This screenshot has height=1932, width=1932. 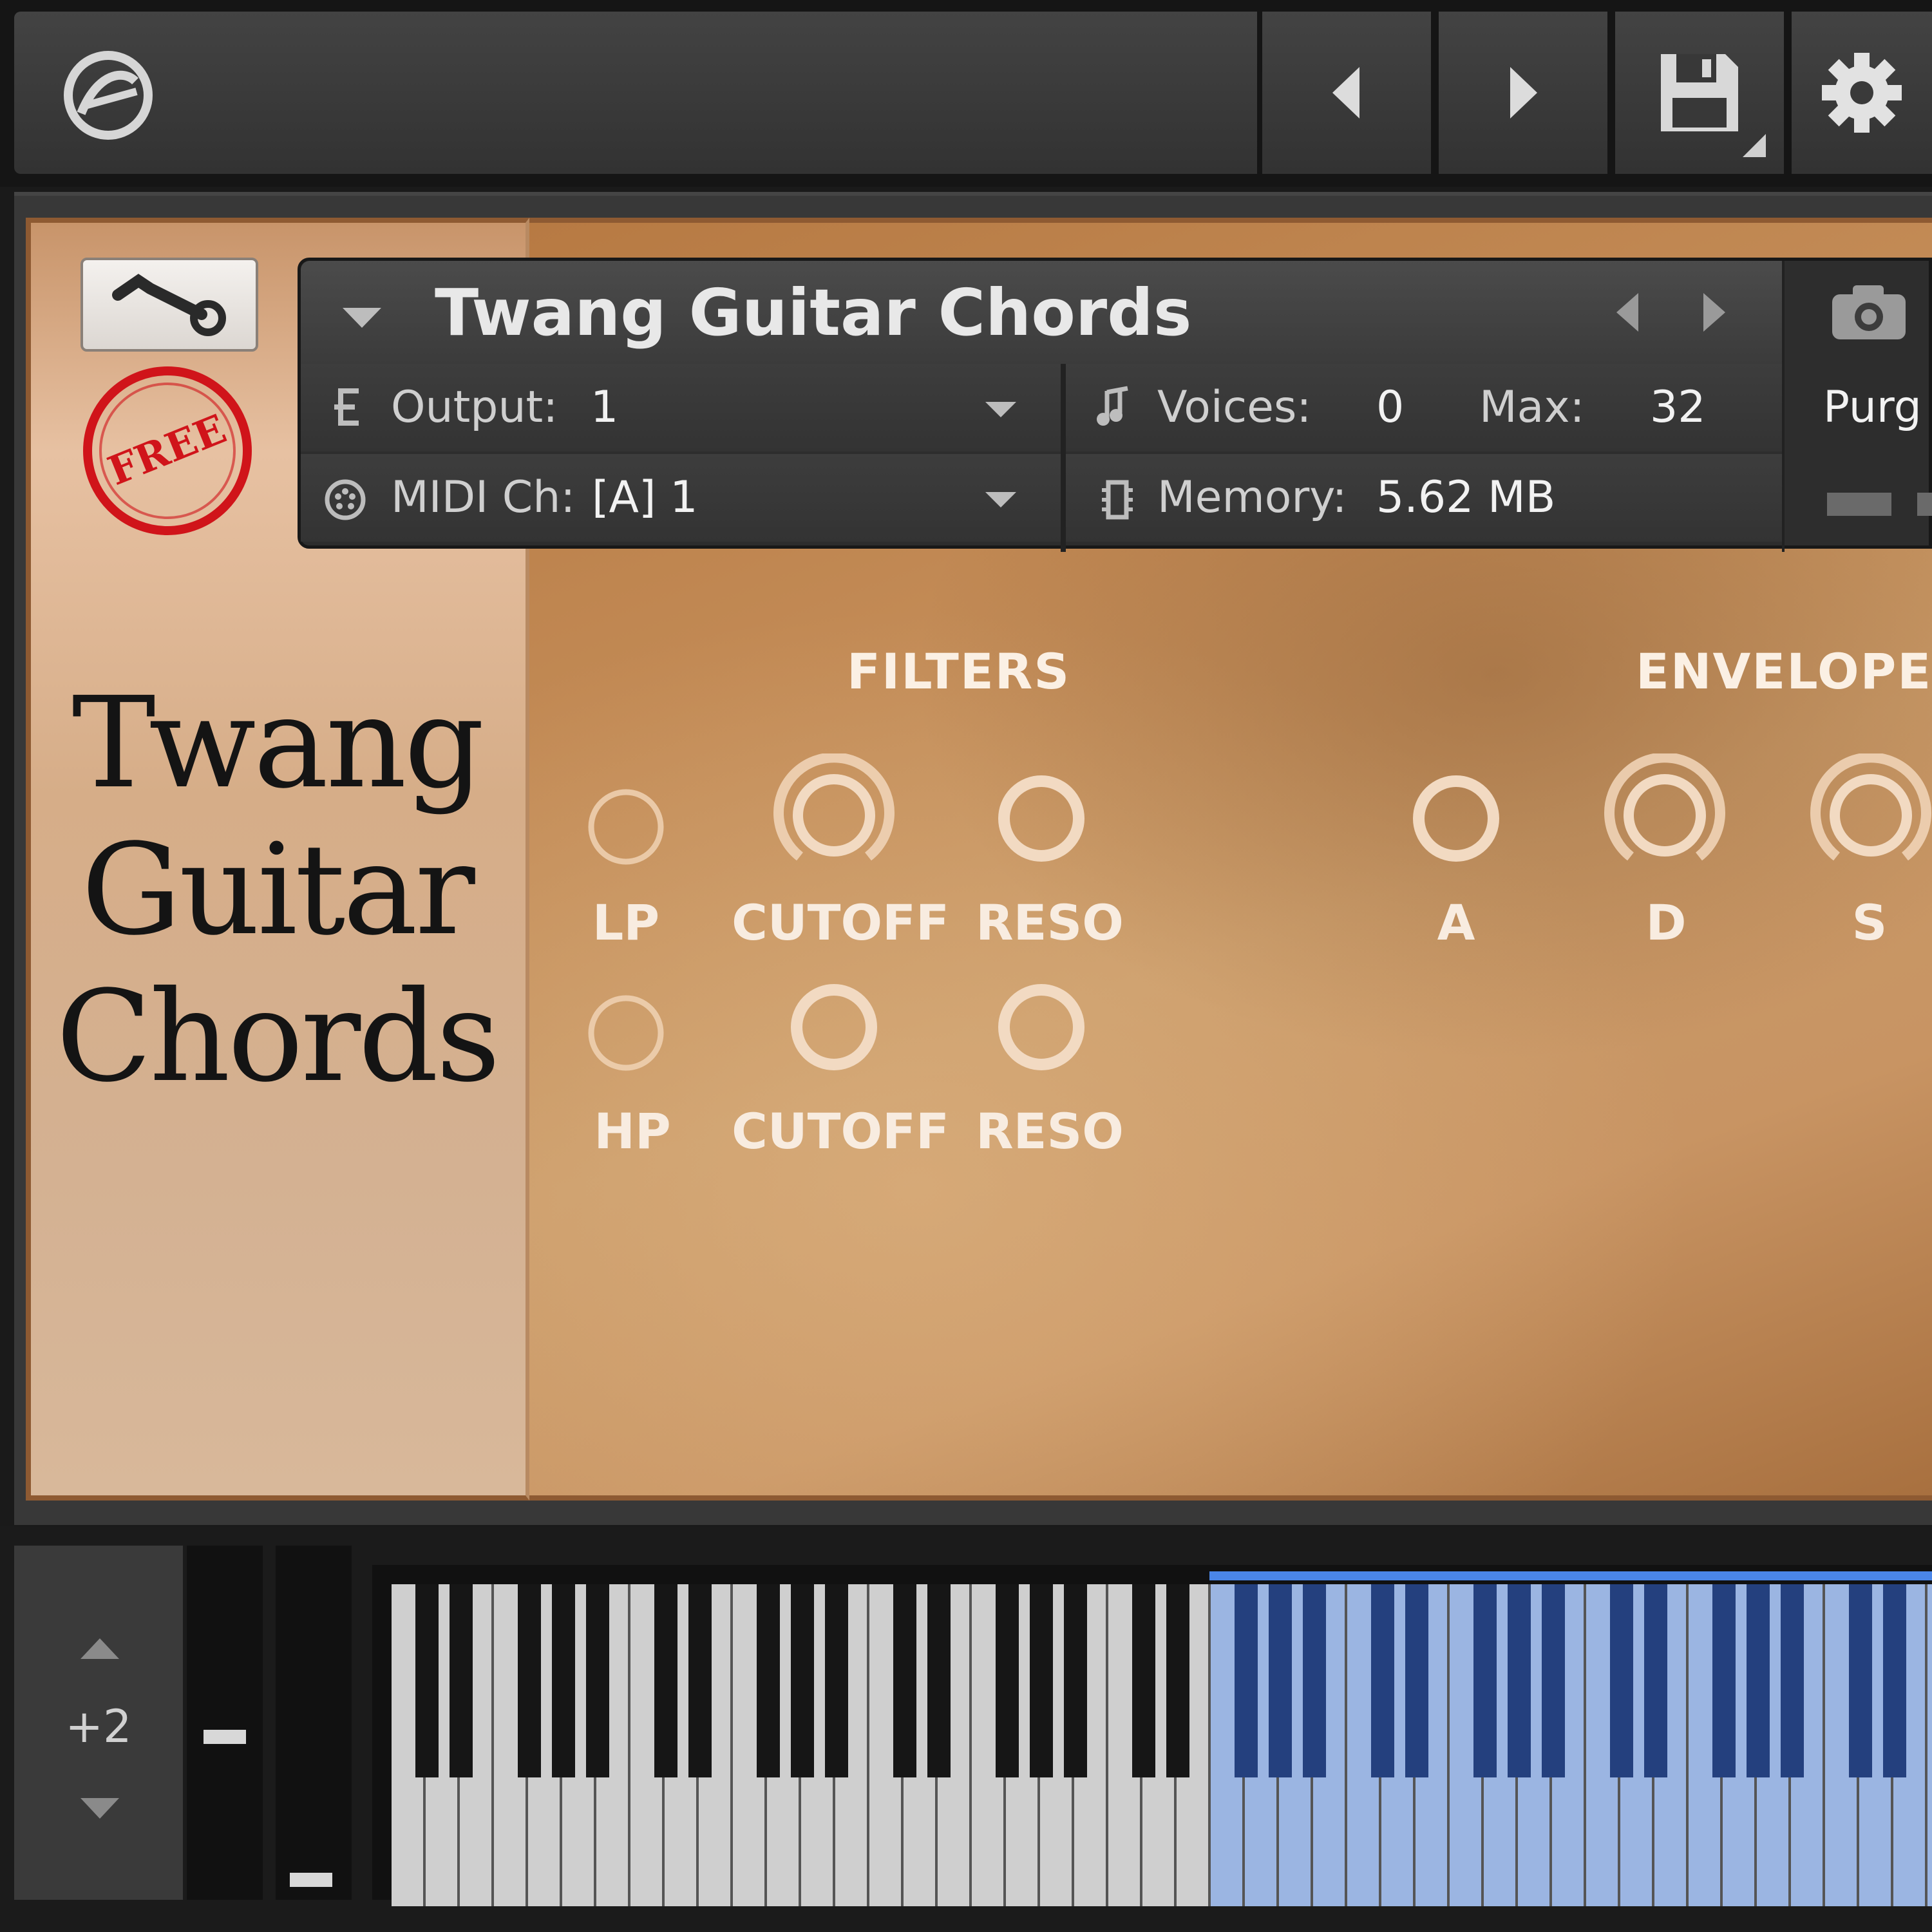 What do you see at coordinates (834, 1027) in the screenshot?
I see `hp-cutoff-knob` at bounding box center [834, 1027].